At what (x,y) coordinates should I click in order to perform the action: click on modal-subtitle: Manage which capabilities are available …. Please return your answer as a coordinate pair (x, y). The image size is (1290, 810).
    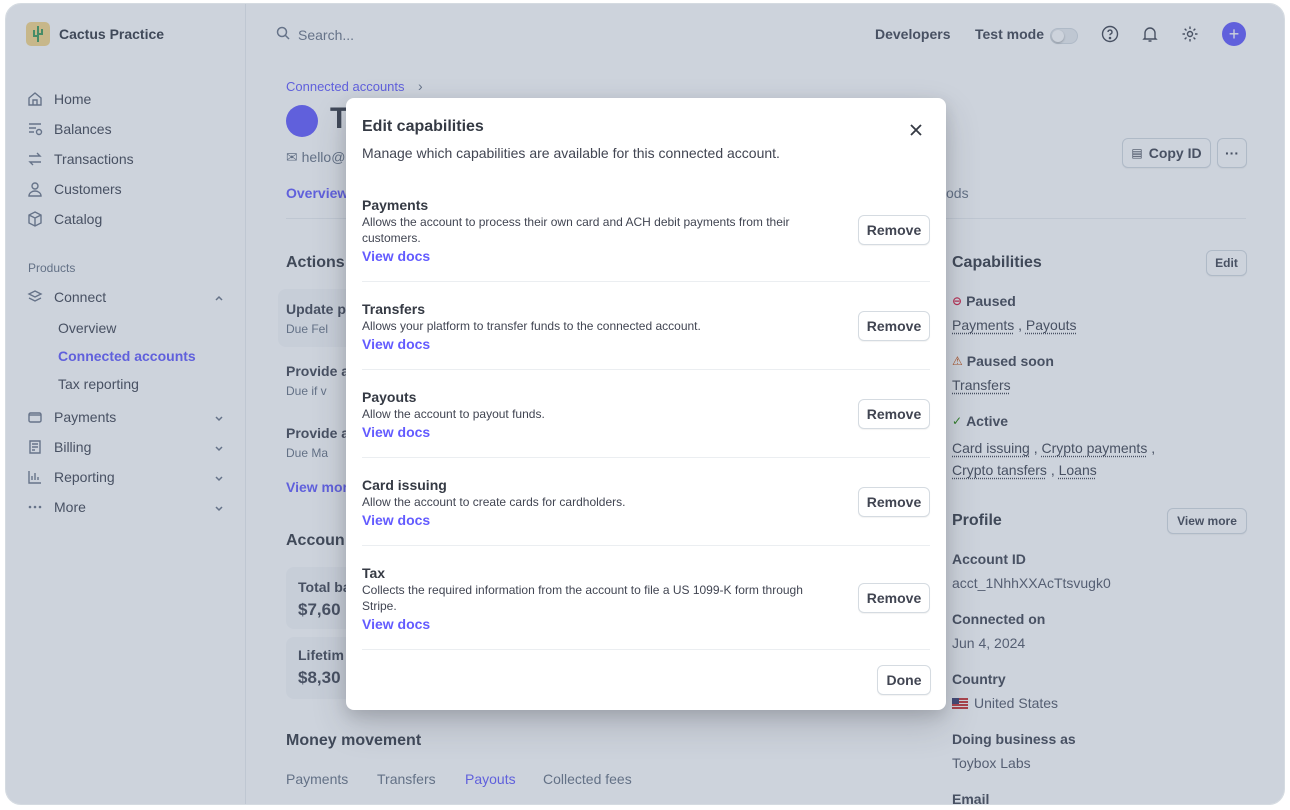
    Looking at the image, I should click on (571, 153).